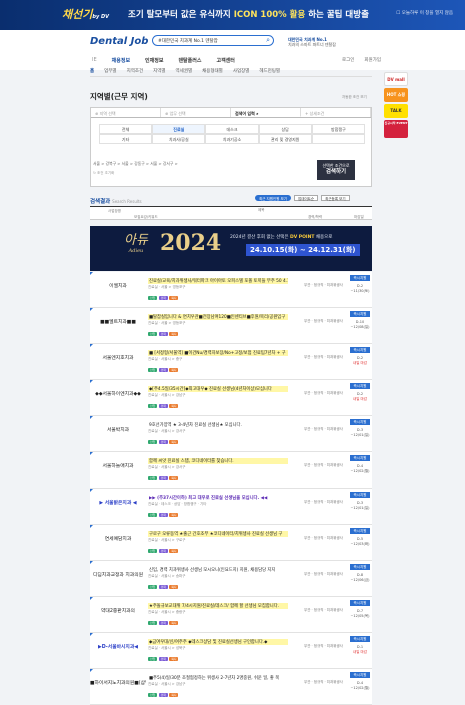 Image resolution: width=465 pixels, height=705 pixels. I want to click on view-select: 최근등록 보기, so click(335, 198).